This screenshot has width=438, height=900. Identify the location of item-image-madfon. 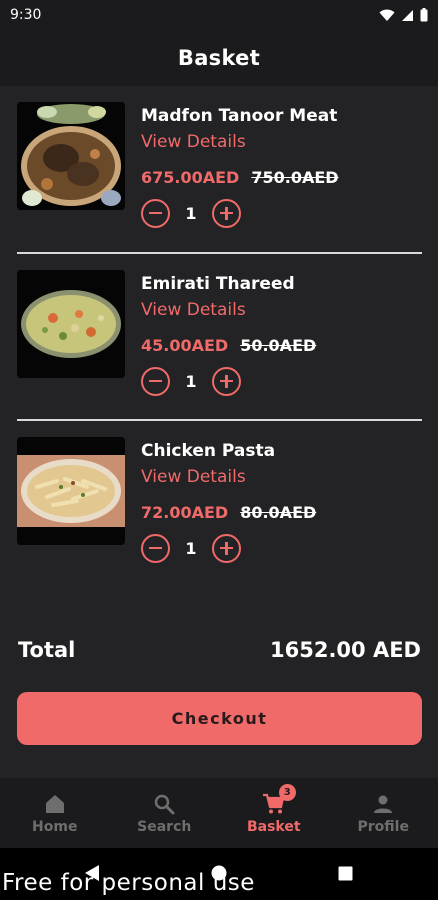
(71, 156).